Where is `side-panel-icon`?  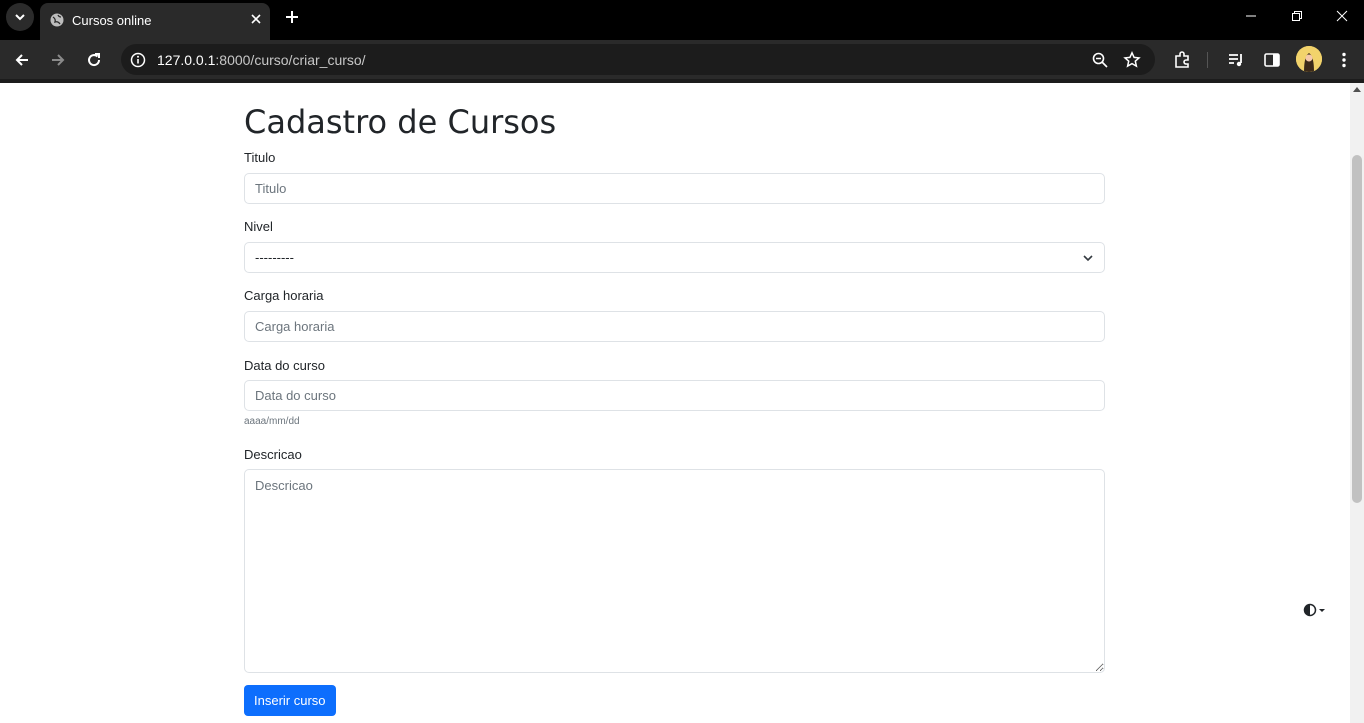 side-panel-icon is located at coordinates (1272, 60).